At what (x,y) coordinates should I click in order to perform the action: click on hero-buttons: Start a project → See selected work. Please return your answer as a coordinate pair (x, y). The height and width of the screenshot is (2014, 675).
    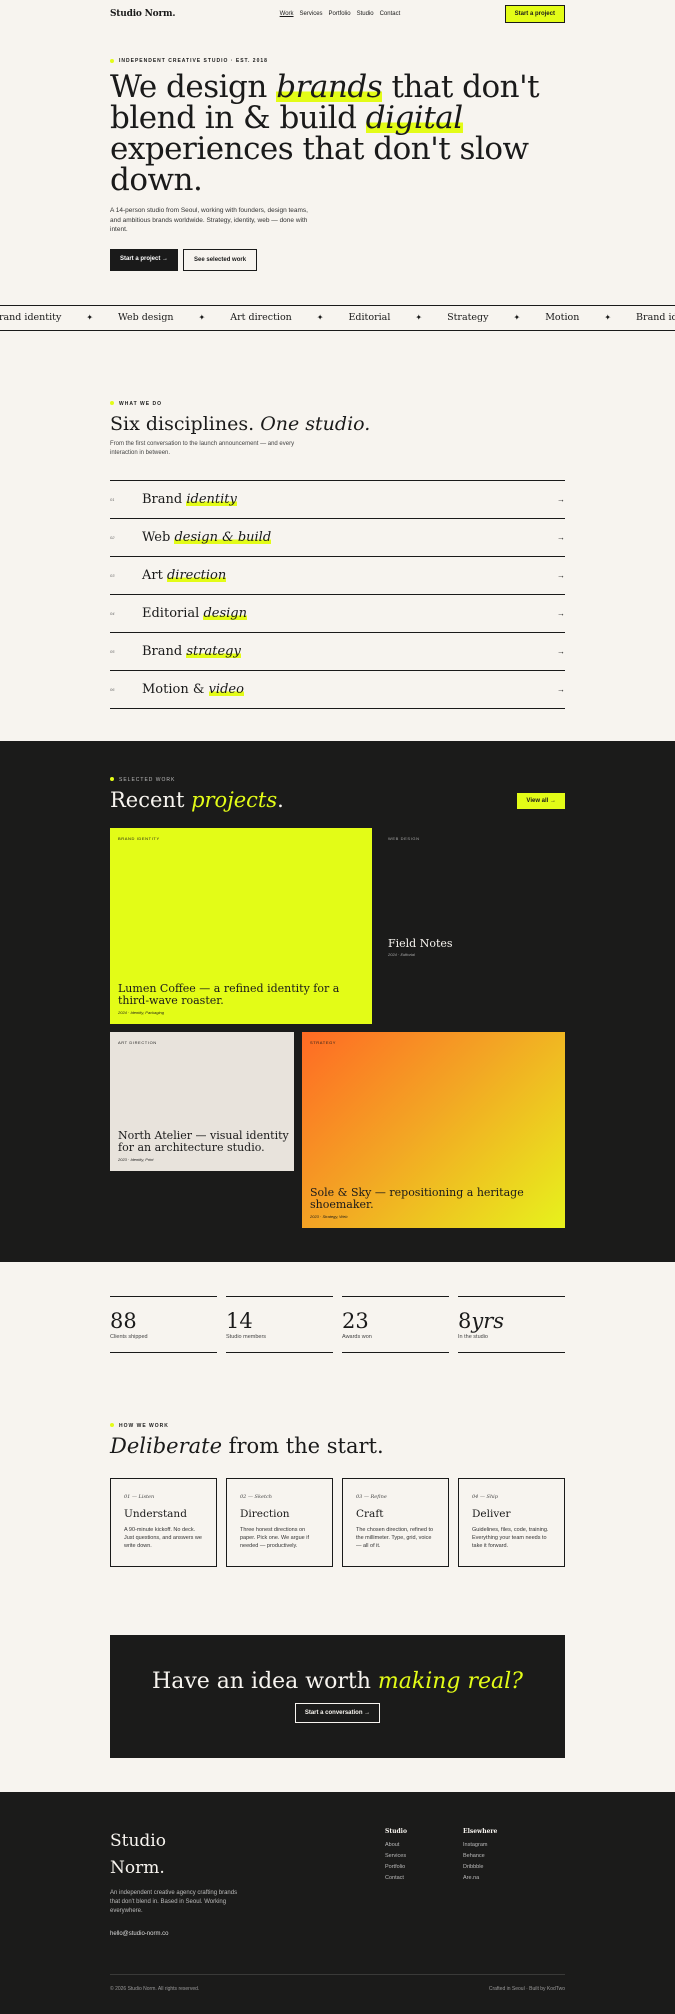
    Looking at the image, I should click on (337, 259).